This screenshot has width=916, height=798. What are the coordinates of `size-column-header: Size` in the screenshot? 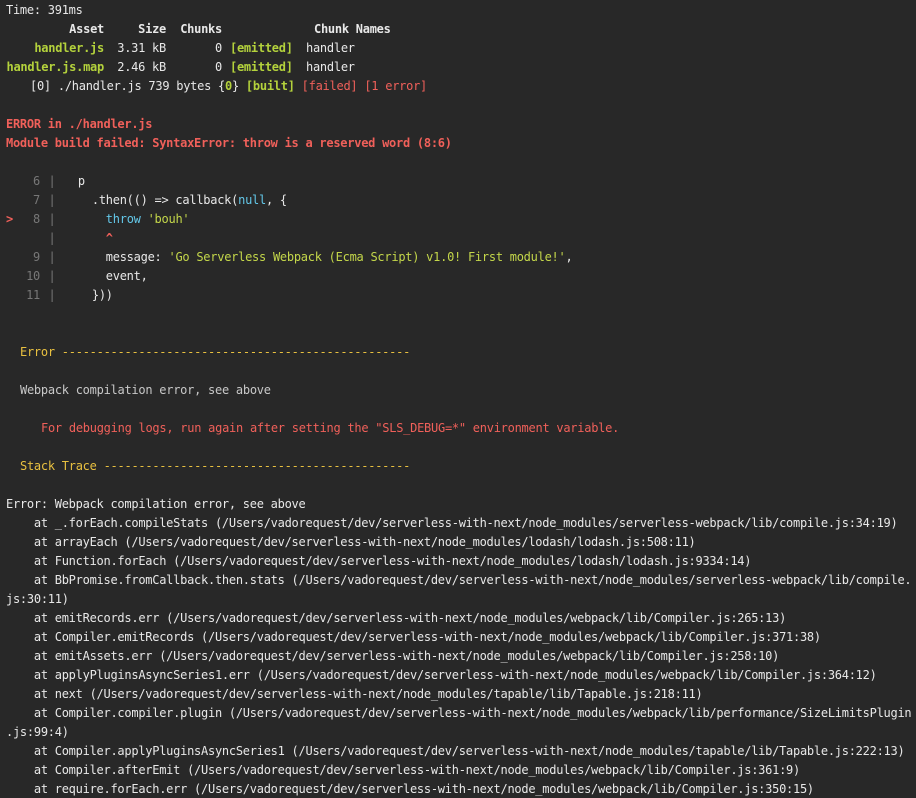 It's located at (152, 29).